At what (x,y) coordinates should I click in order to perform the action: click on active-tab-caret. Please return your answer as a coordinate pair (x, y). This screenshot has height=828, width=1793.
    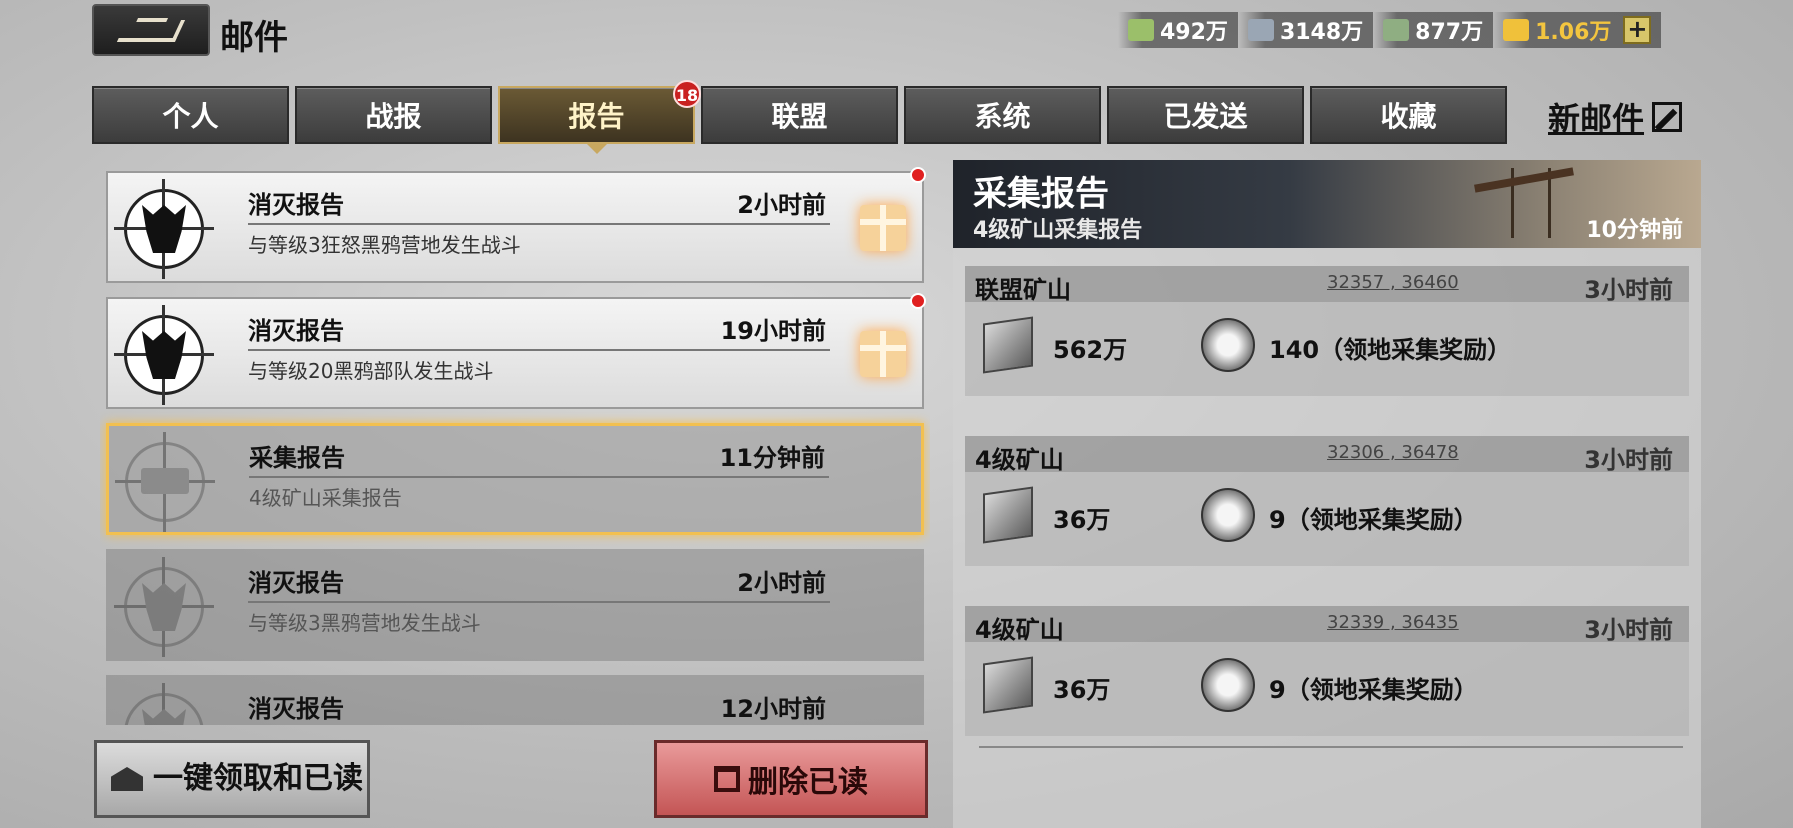
    Looking at the image, I should click on (596, 148).